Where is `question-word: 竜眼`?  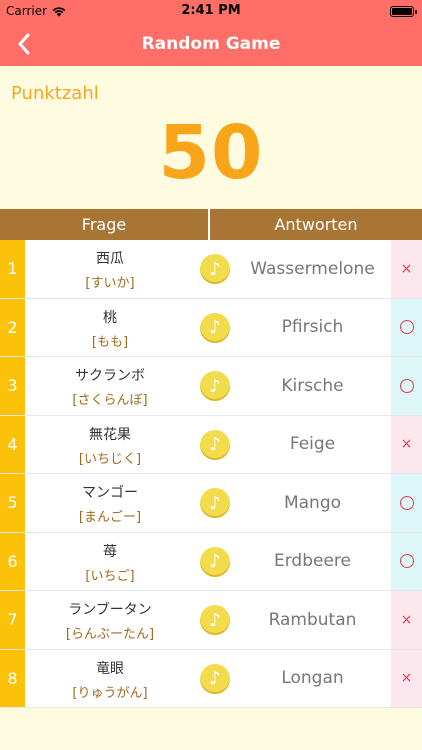 question-word: 竜眼 is located at coordinates (110, 668).